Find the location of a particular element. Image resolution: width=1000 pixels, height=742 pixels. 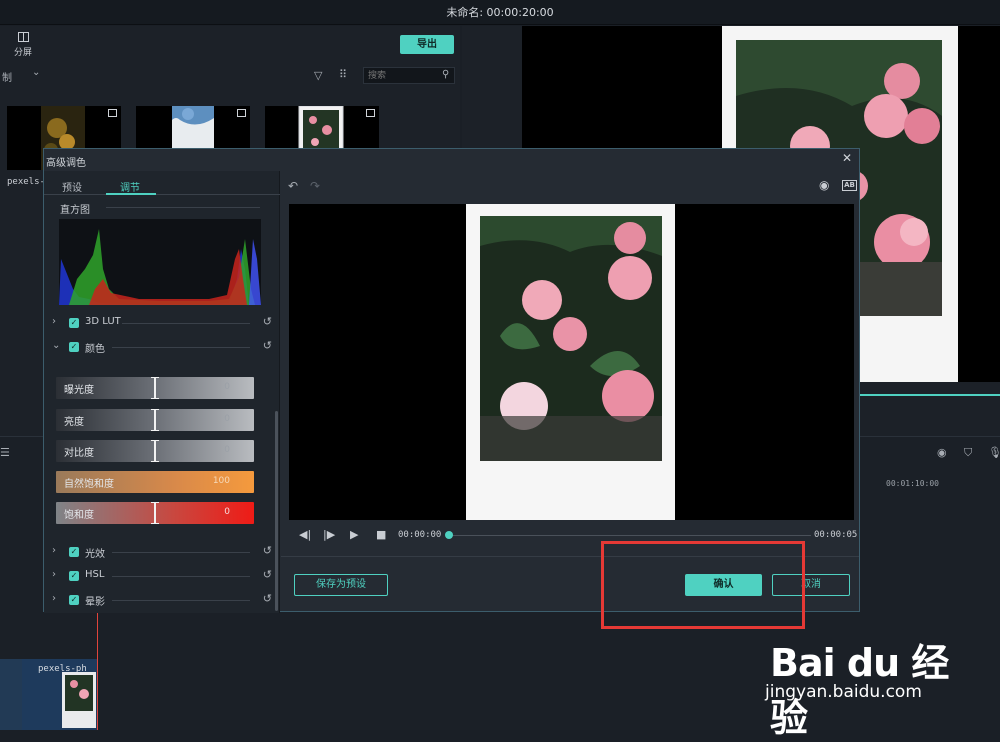

histogram is located at coordinates (160, 262).